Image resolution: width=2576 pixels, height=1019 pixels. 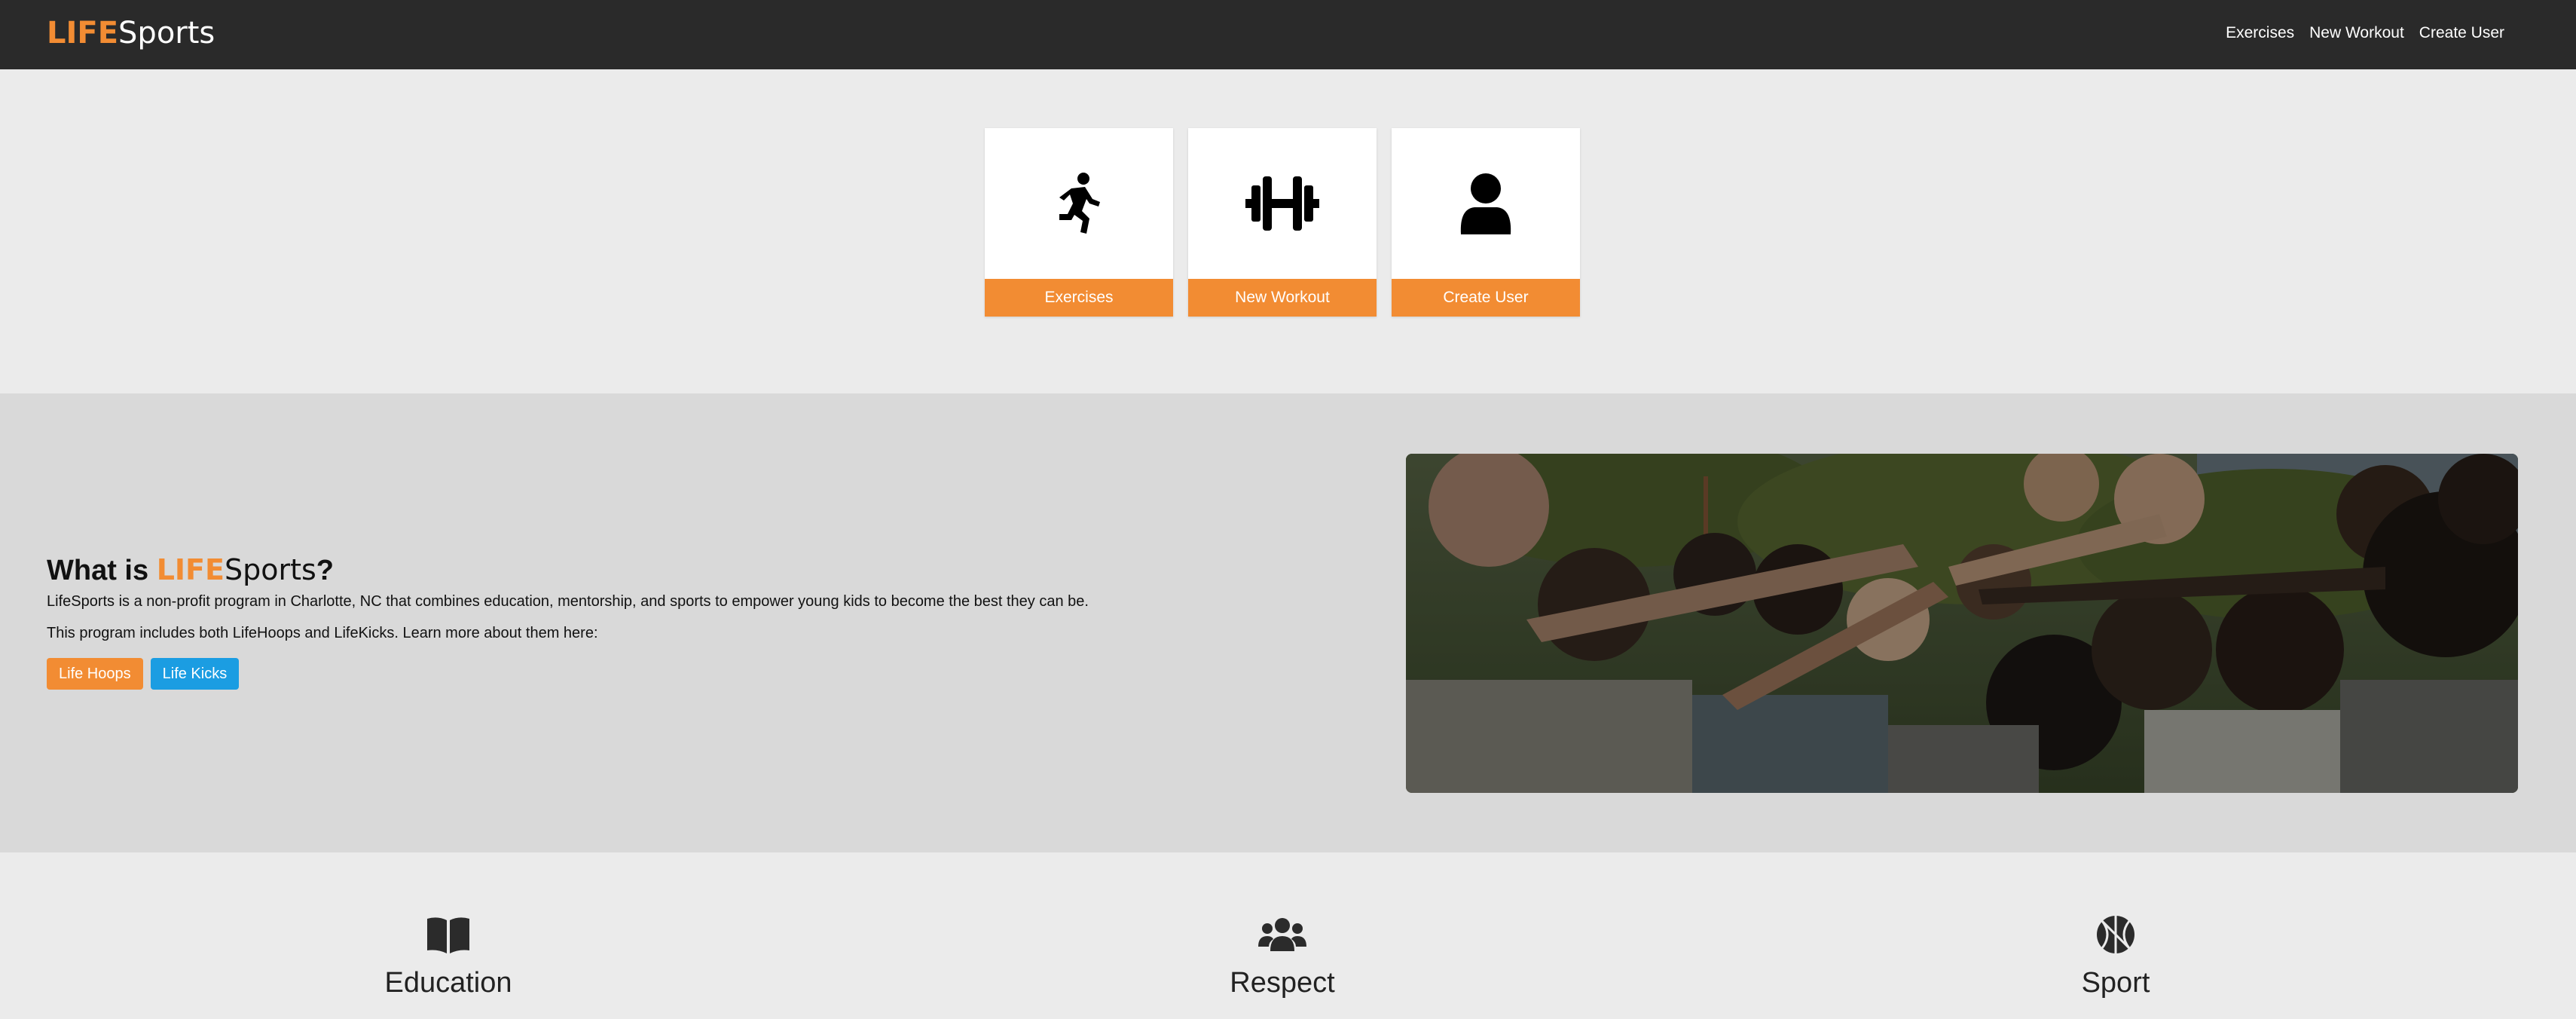 I want to click on about-title: What is LIFESports?, so click(x=687, y=570).